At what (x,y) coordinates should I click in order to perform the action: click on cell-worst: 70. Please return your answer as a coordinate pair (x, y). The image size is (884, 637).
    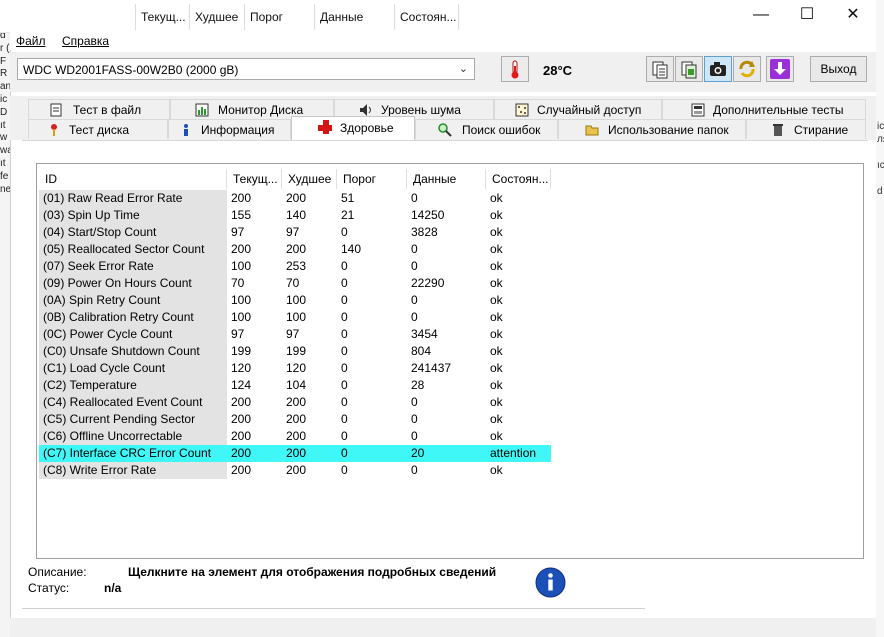
    Looking at the image, I should click on (293, 283).